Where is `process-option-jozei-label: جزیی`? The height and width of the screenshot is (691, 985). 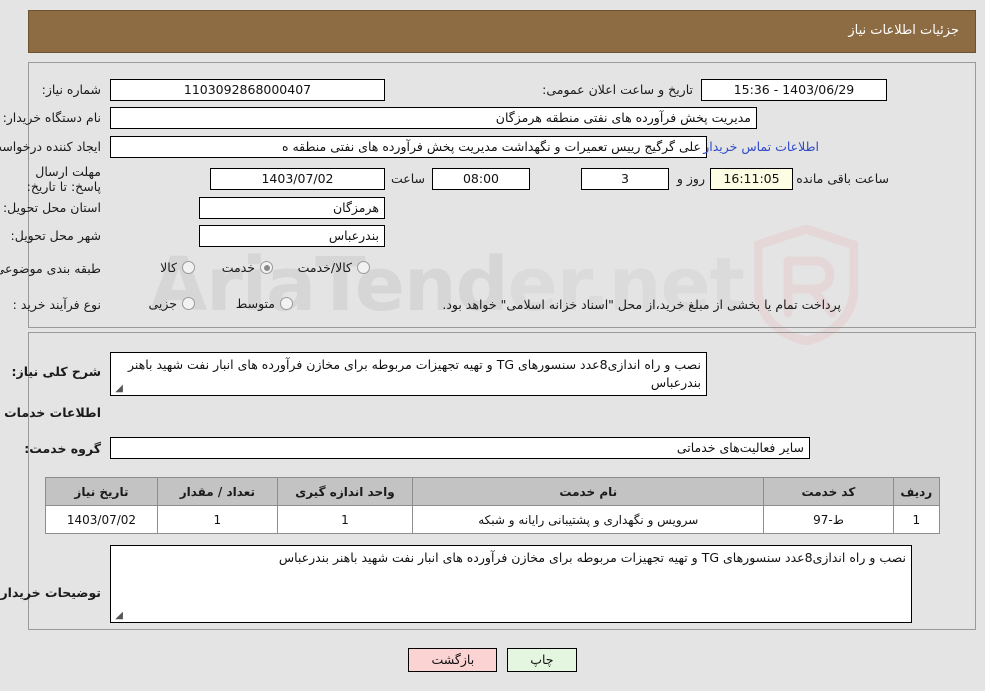
process-option-jozei-label: جزیی is located at coordinates (162, 303).